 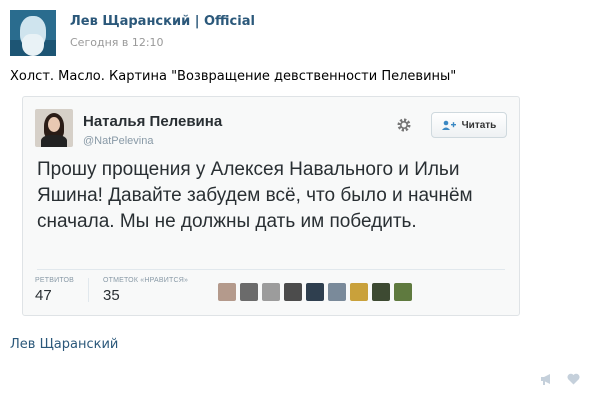 I want to click on stat-separator, so click(x=88, y=290).